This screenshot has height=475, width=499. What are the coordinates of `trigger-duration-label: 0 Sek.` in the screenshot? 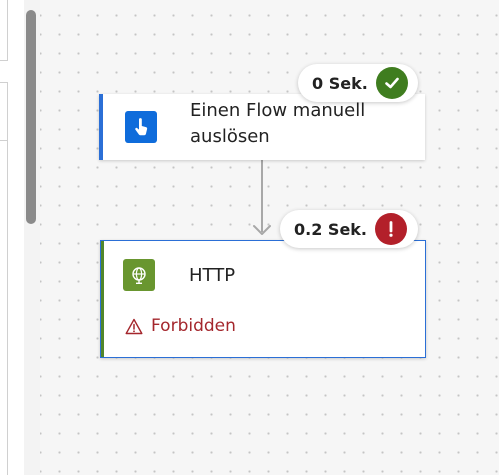 It's located at (340, 83).